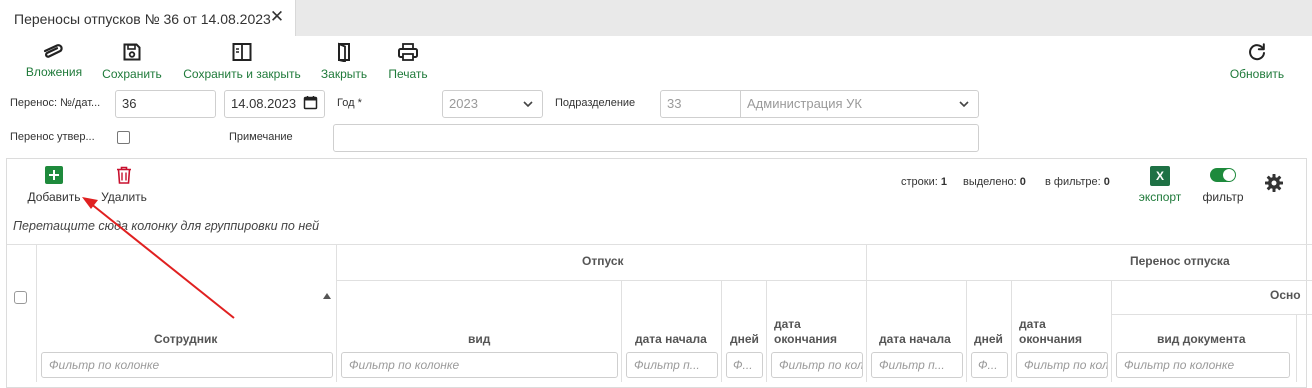 The image size is (1312, 388). I want to click on export-label: экспорт, so click(1160, 197).